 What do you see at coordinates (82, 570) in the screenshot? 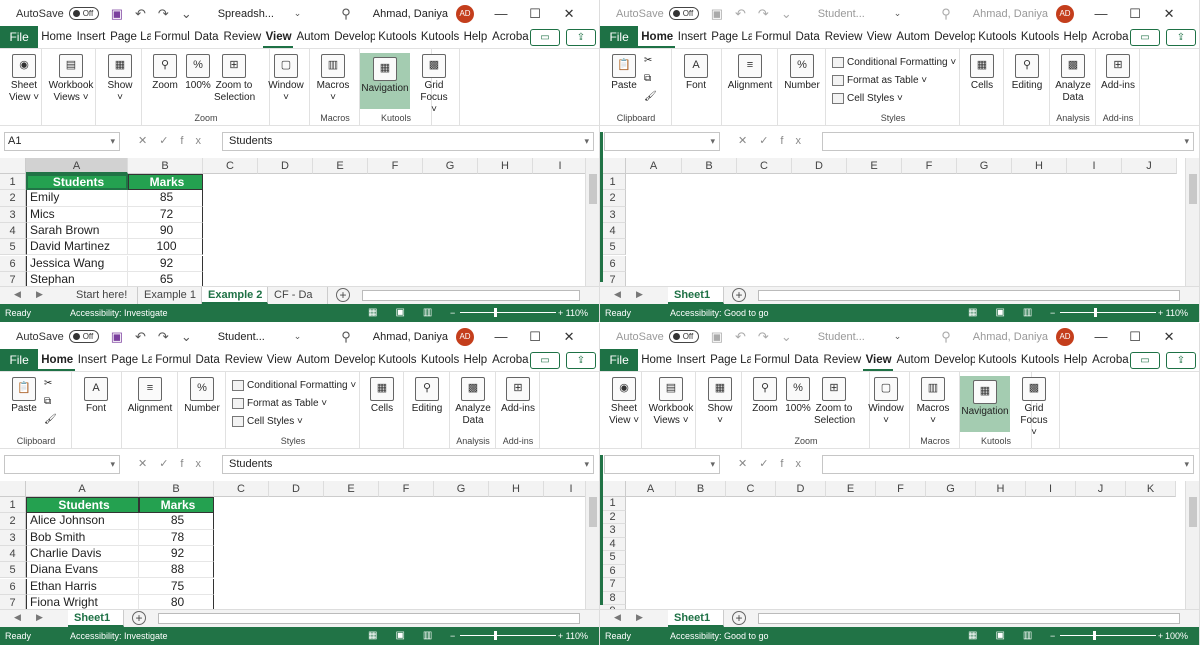
I see `data-cell: Diana Evans` at bounding box center [82, 570].